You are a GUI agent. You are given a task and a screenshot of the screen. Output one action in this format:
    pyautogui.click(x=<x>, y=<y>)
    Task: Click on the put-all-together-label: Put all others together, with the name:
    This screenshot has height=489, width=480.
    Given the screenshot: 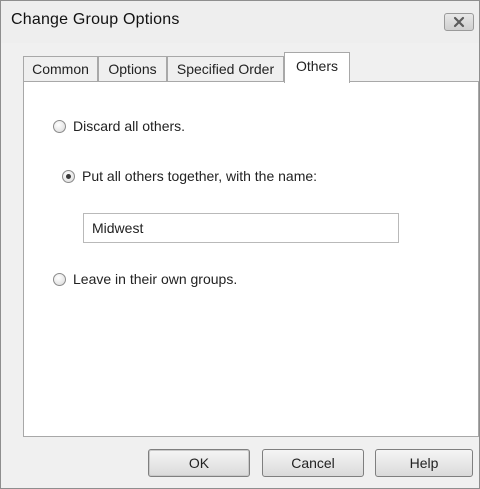 What is the action you would take?
    pyautogui.click(x=200, y=176)
    